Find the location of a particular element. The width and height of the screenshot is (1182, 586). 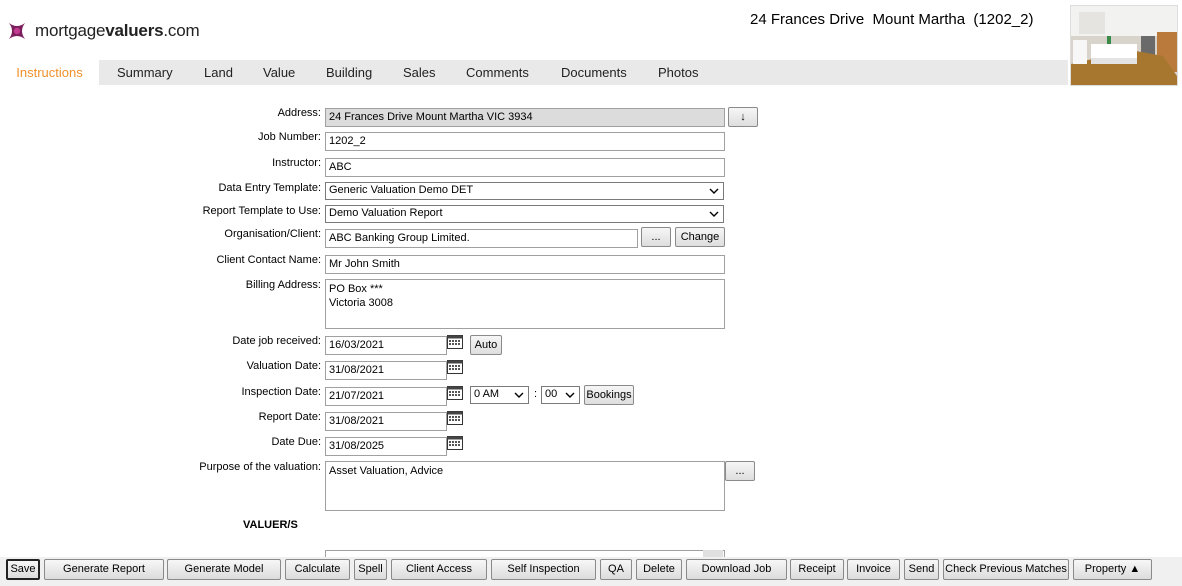

data-entry-template-select: Generic Valuation Demo DET is located at coordinates (524, 191).